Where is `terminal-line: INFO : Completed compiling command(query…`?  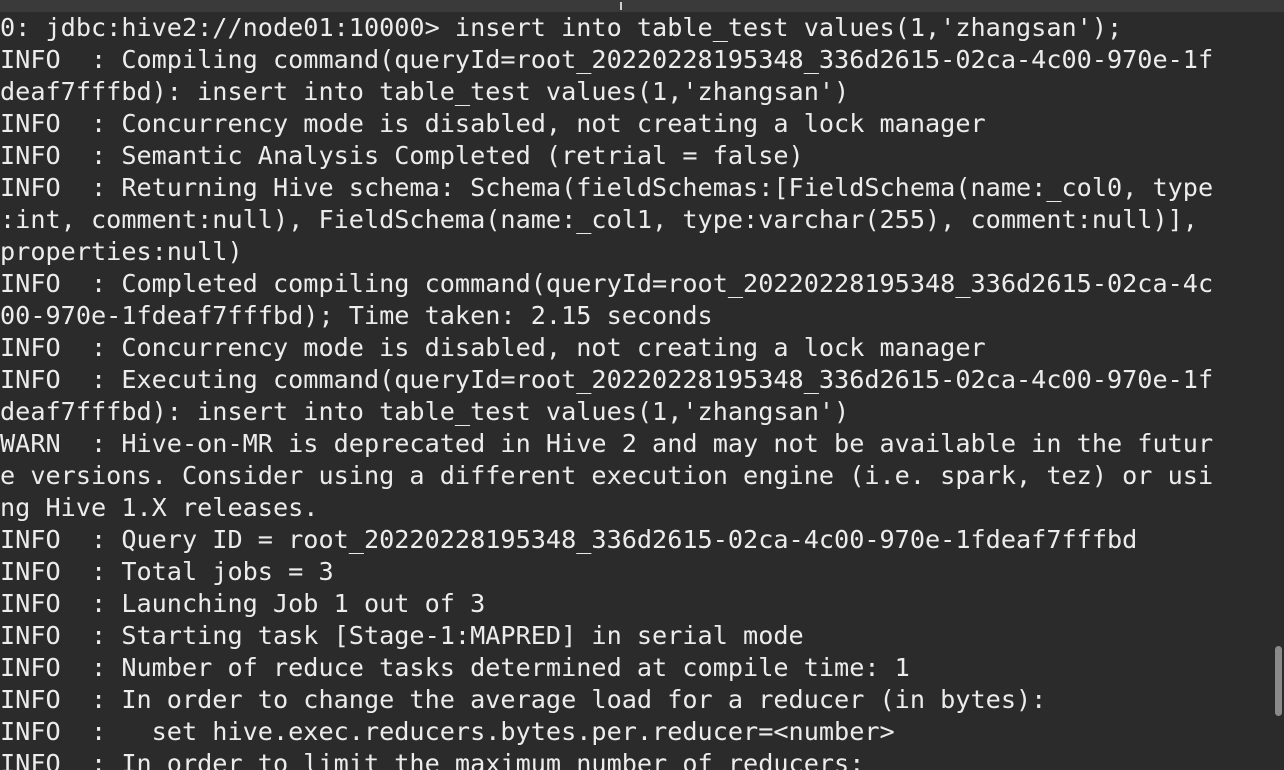 terminal-line: INFO : Completed compiling command(query… is located at coordinates (607, 283).